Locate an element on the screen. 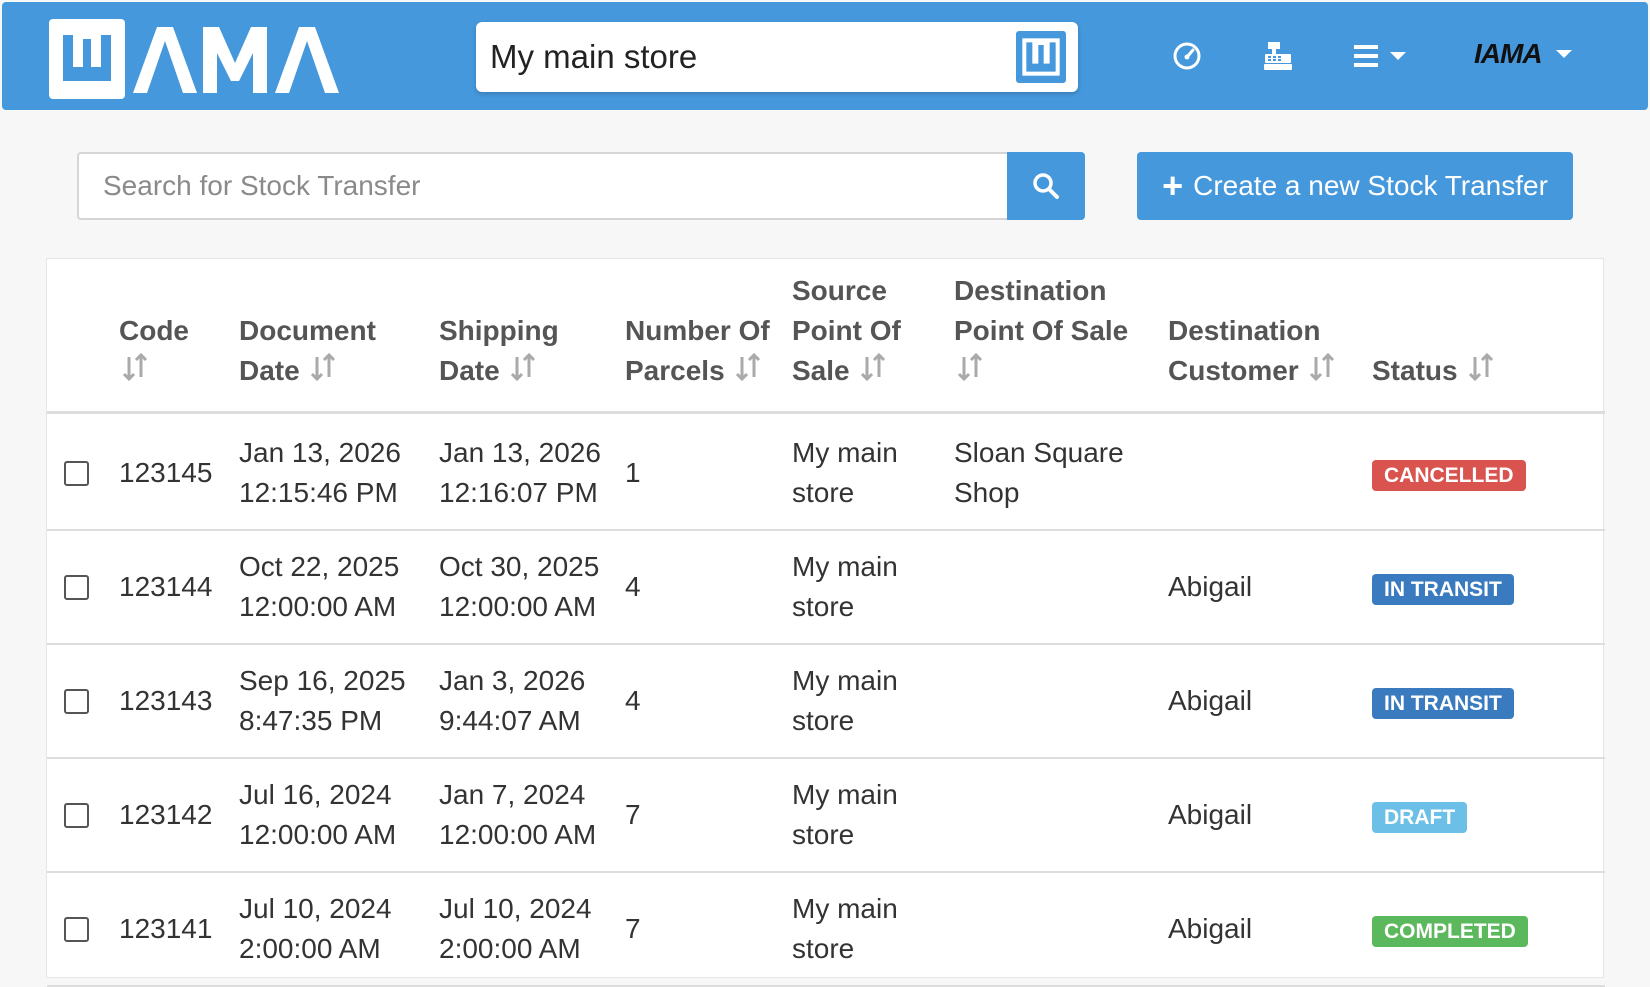 This screenshot has height=987, width=1650. status-badge: CANCELLED is located at coordinates (1449, 475).